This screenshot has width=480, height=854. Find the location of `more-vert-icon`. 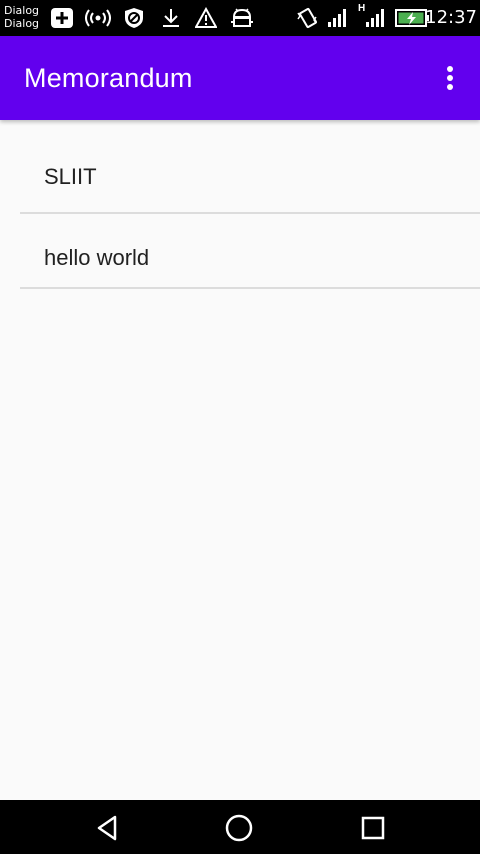

more-vert-icon is located at coordinates (450, 78).